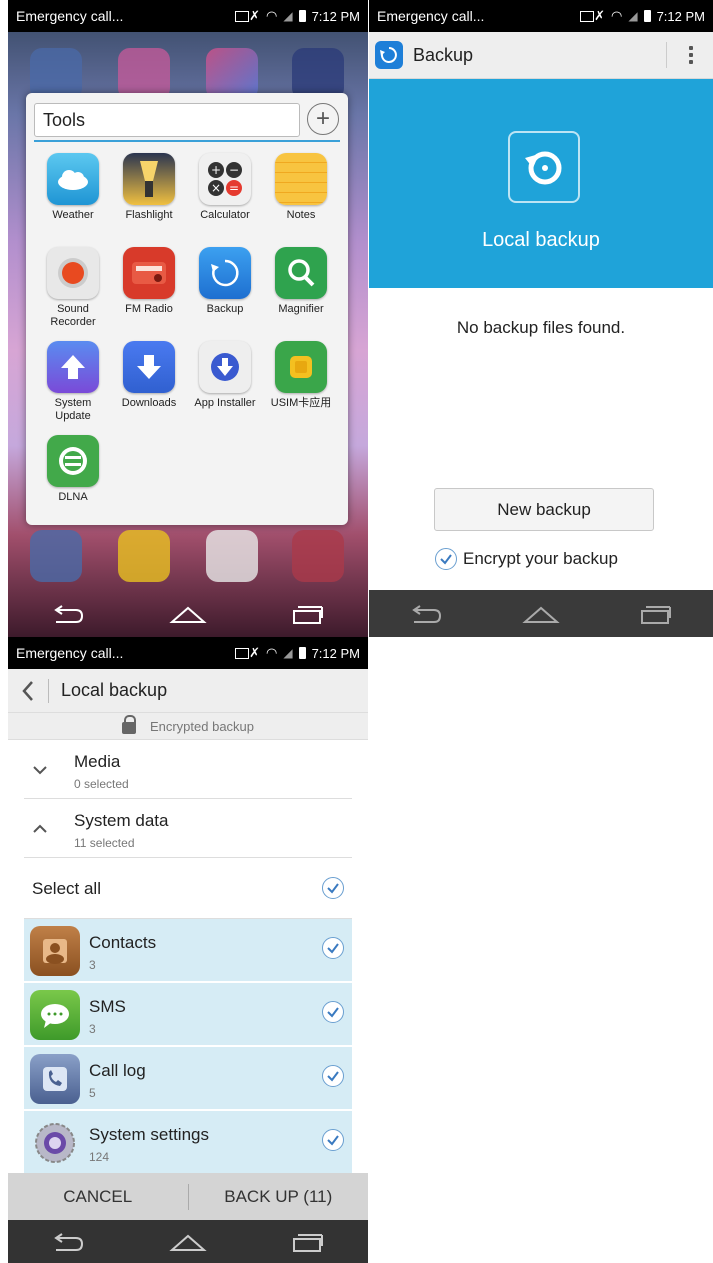 The width and height of the screenshot is (713, 1263). I want to click on hero-label: Local backup, so click(541, 240).